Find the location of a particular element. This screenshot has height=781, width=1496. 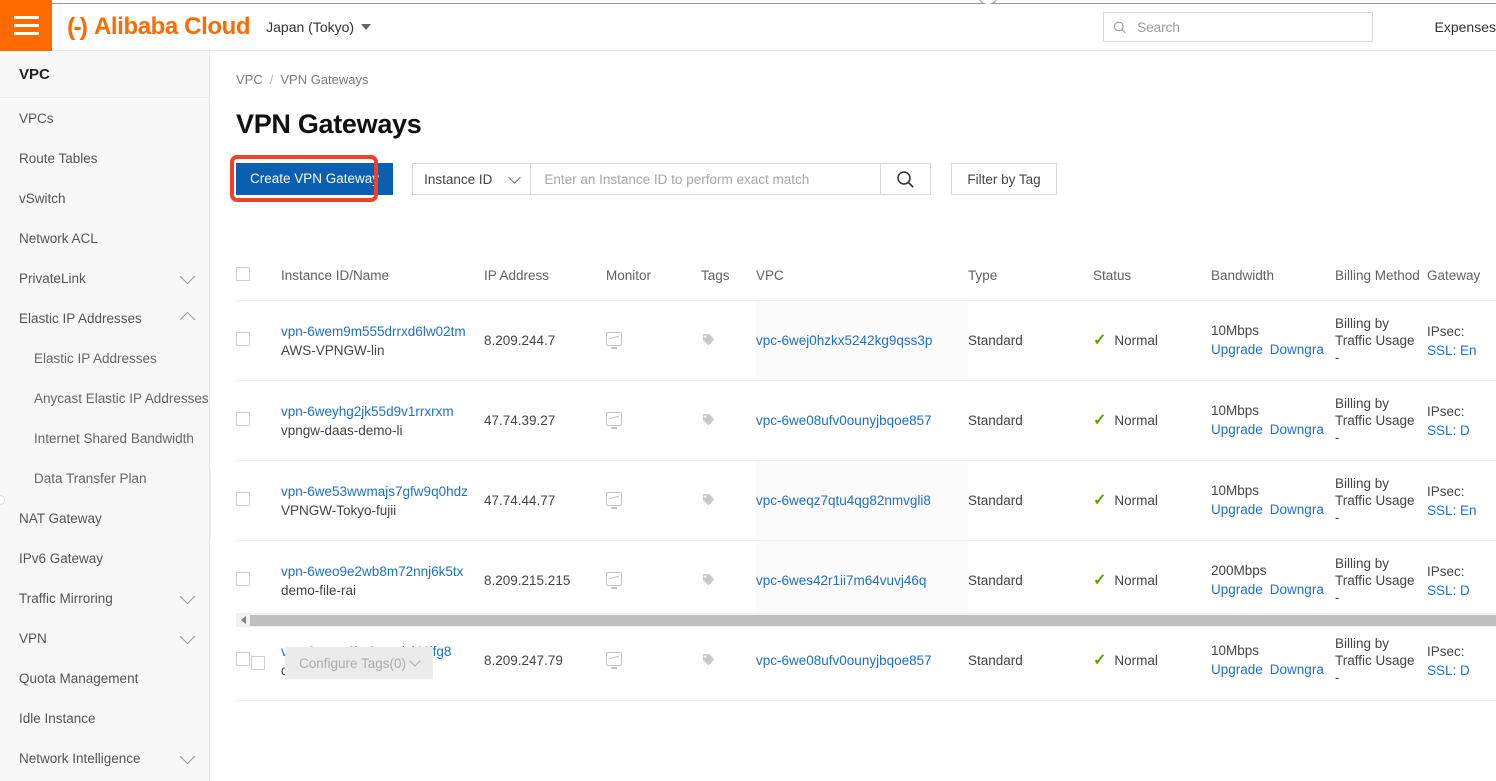

instance-id-link: vpn-6weyhg2jk55d9v1rrxrxm is located at coordinates (382, 411).